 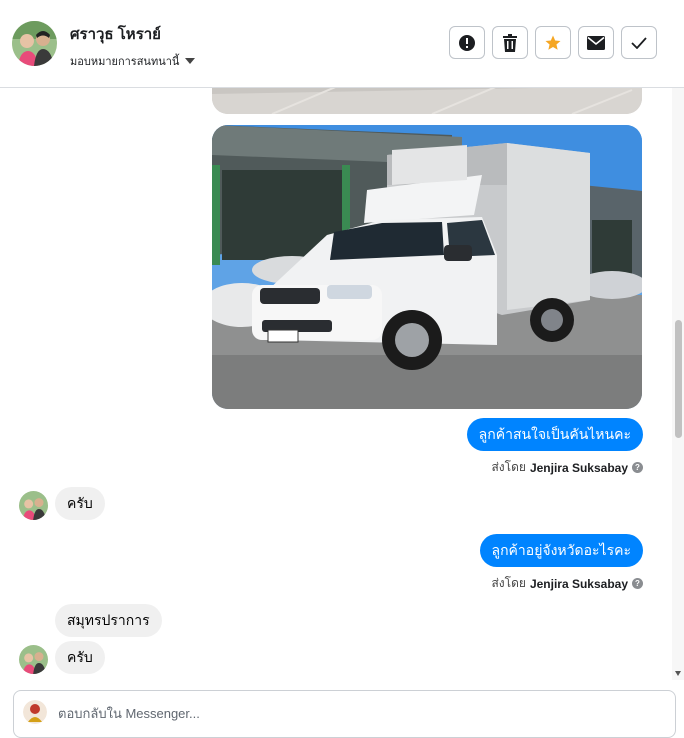 I want to click on checkmark-icon, so click(x=639, y=42).